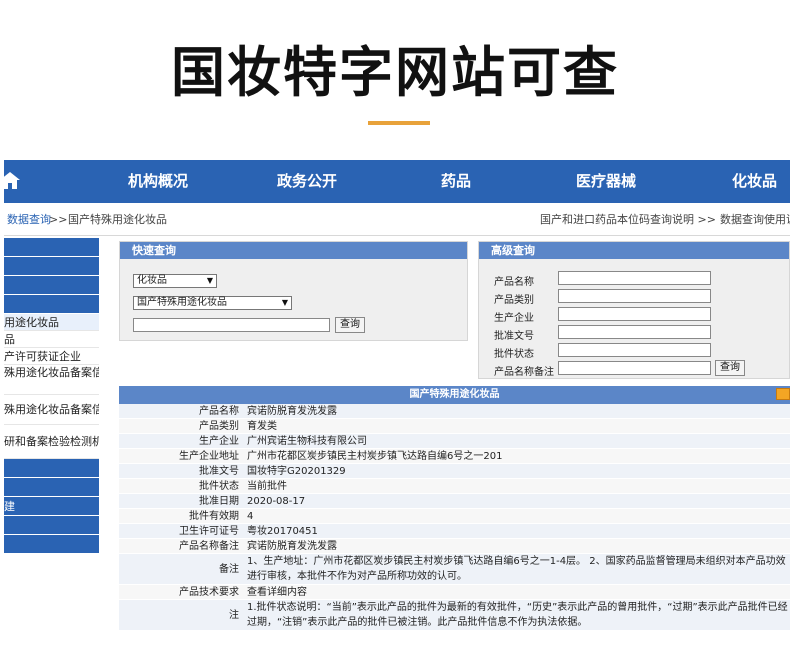 Image resolution: width=790 pixels, height=670 pixels. What do you see at coordinates (51, 410) in the screenshot?
I see `sidebar-item-special-filing-2: 殊用途化妆品备案信` at bounding box center [51, 410].